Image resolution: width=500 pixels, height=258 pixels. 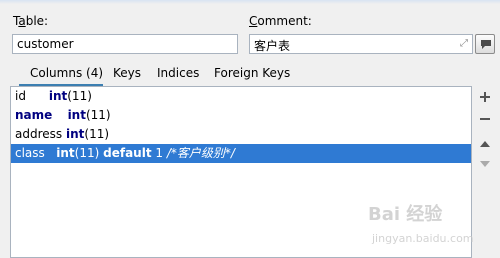 I want to click on speech-bubble-icon, so click(x=486, y=44).